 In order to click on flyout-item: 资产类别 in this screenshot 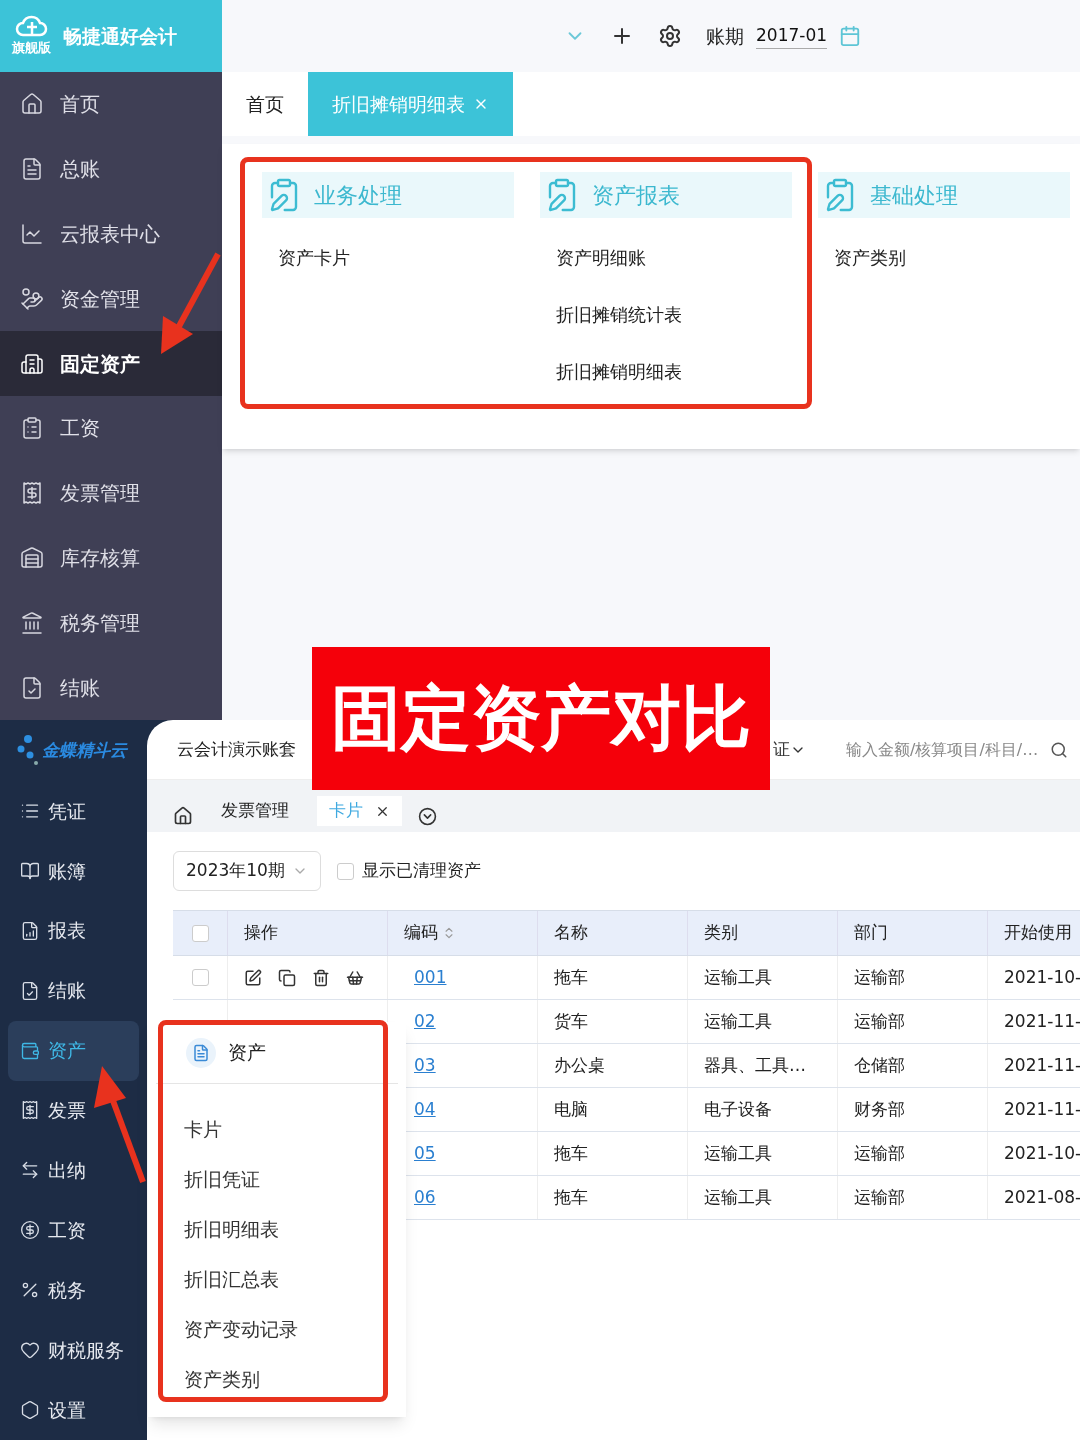, I will do `click(277, 1379)`.